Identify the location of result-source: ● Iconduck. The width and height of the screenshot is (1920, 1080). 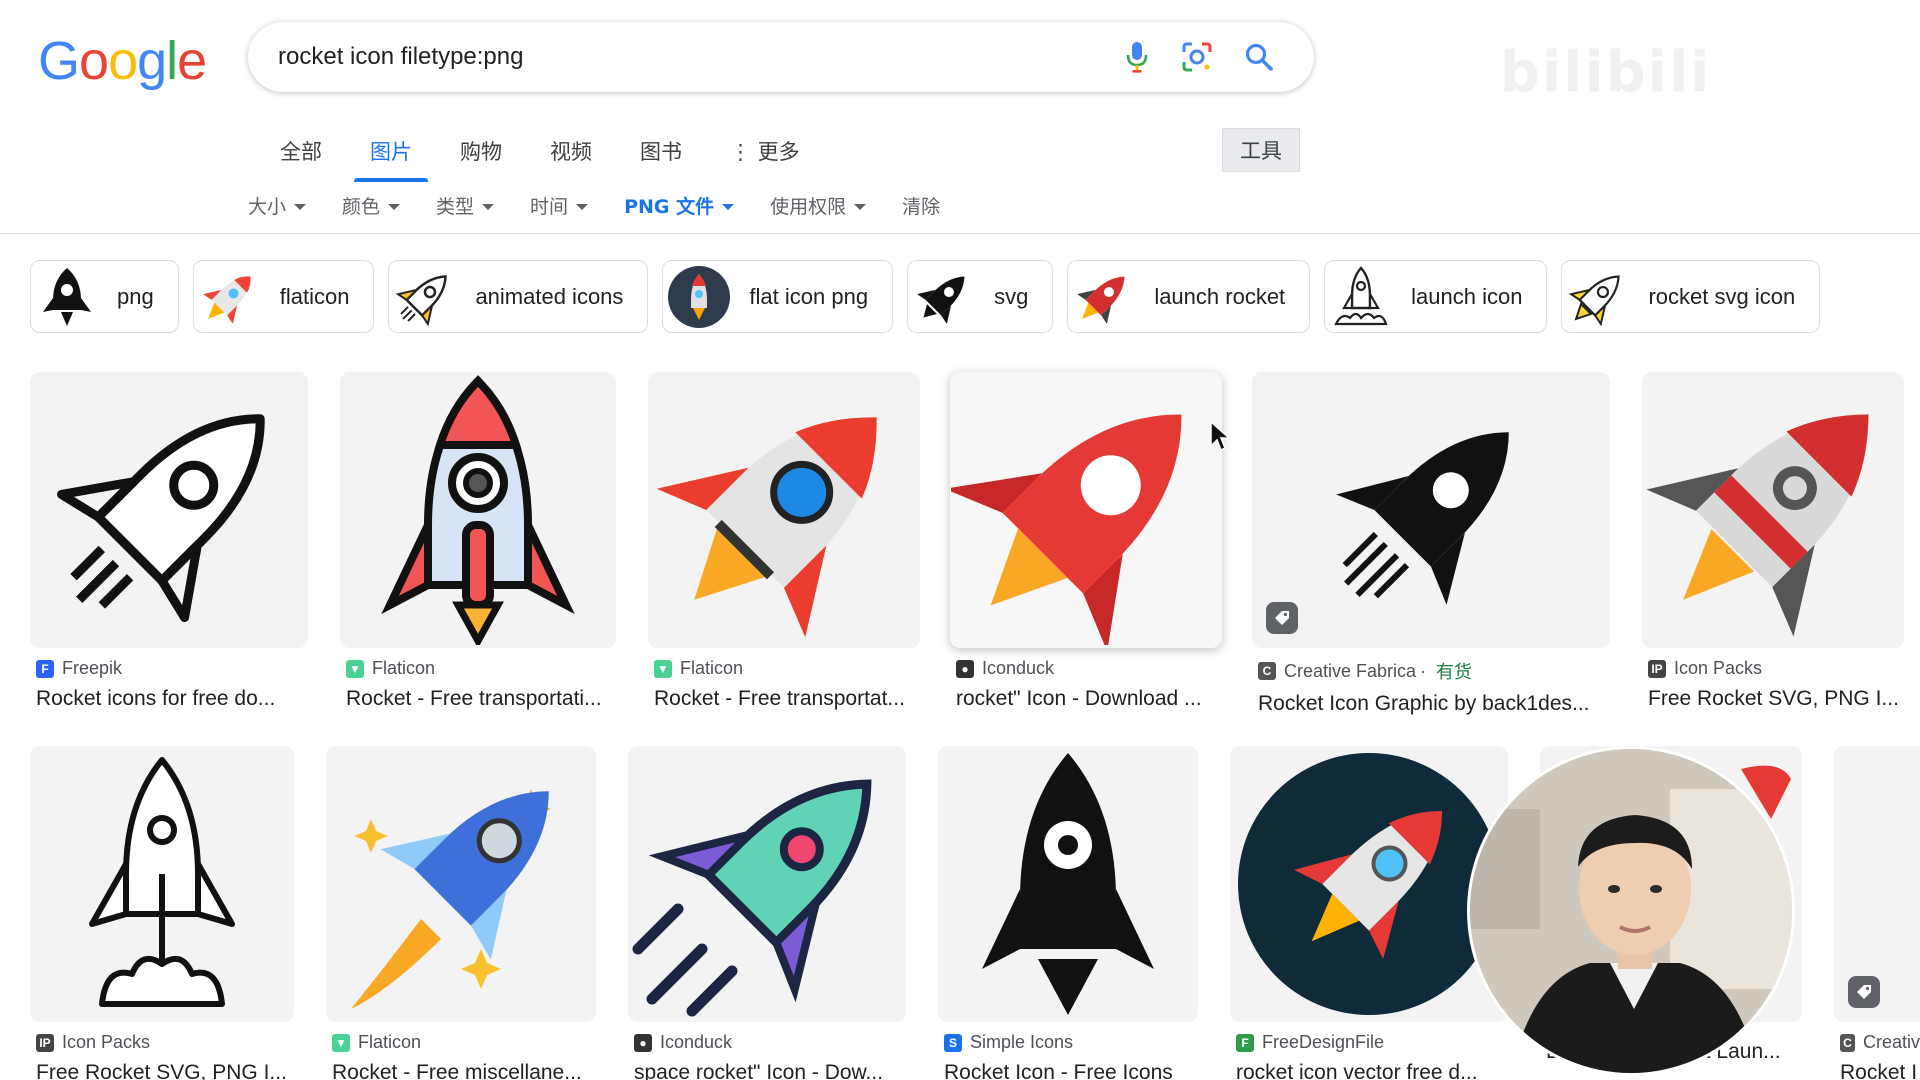
(1089, 668).